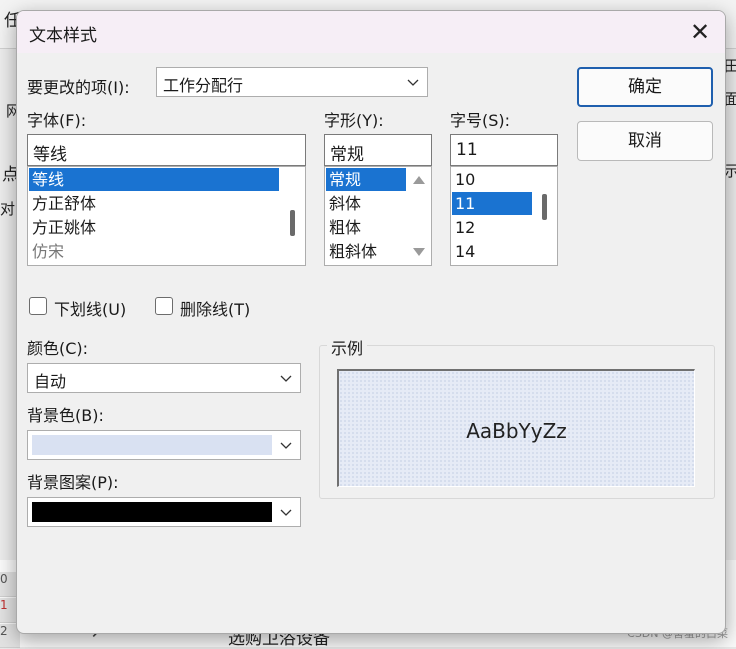 This screenshot has width=736, height=649. Describe the element at coordinates (57, 120) in the screenshot. I see `font-label: 字体(F):` at that location.